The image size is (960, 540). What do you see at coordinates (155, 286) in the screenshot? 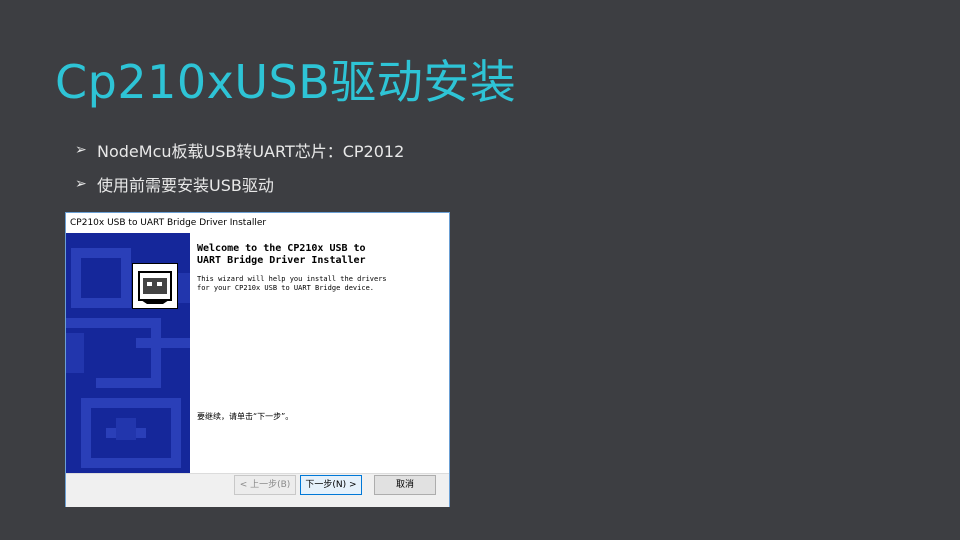
I see `usb-connector-icon` at bounding box center [155, 286].